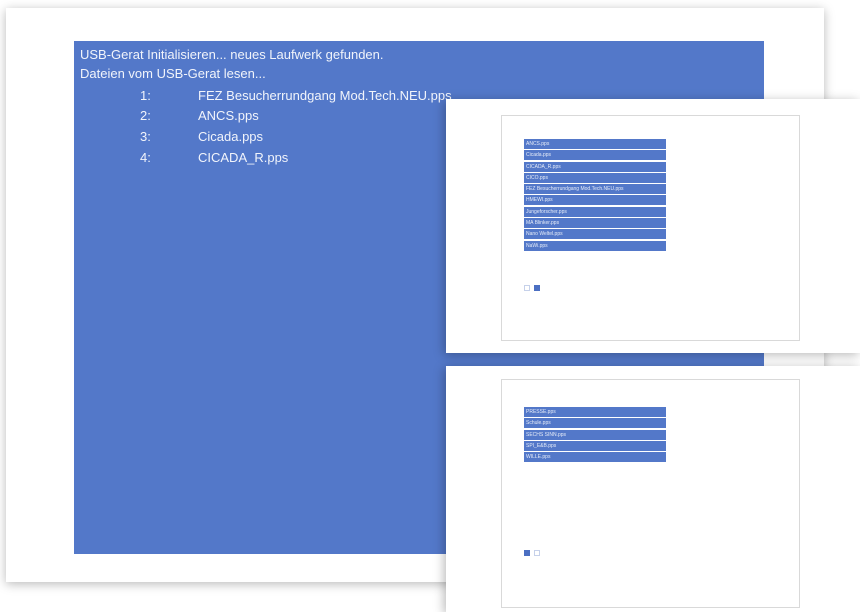 This screenshot has height=612, width=860. I want to click on file-name: ANCS.pps, so click(228, 115).